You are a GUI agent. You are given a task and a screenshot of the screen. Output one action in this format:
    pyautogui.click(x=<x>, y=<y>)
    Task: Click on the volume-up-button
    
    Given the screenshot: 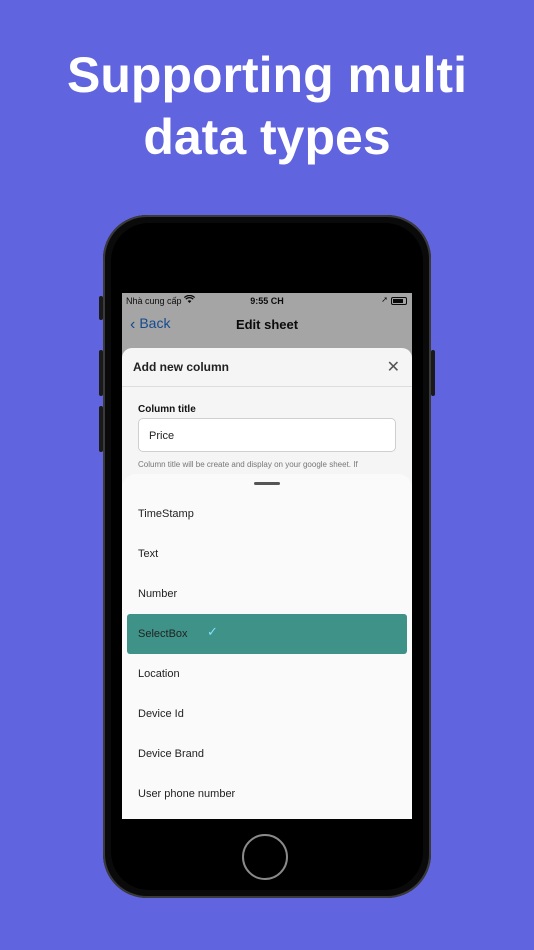 What is the action you would take?
    pyautogui.click(x=101, y=373)
    